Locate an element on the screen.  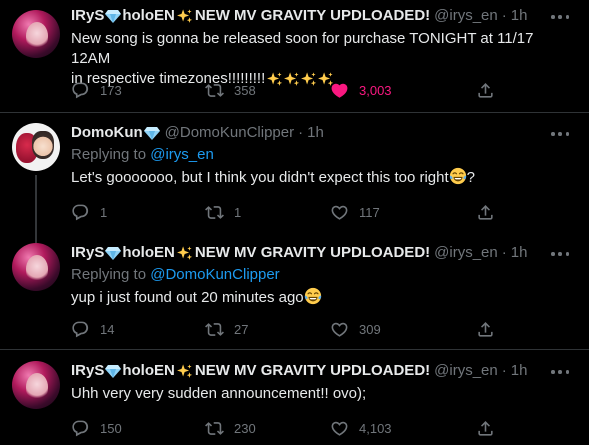
reply-count: 1 is located at coordinates (104, 212).